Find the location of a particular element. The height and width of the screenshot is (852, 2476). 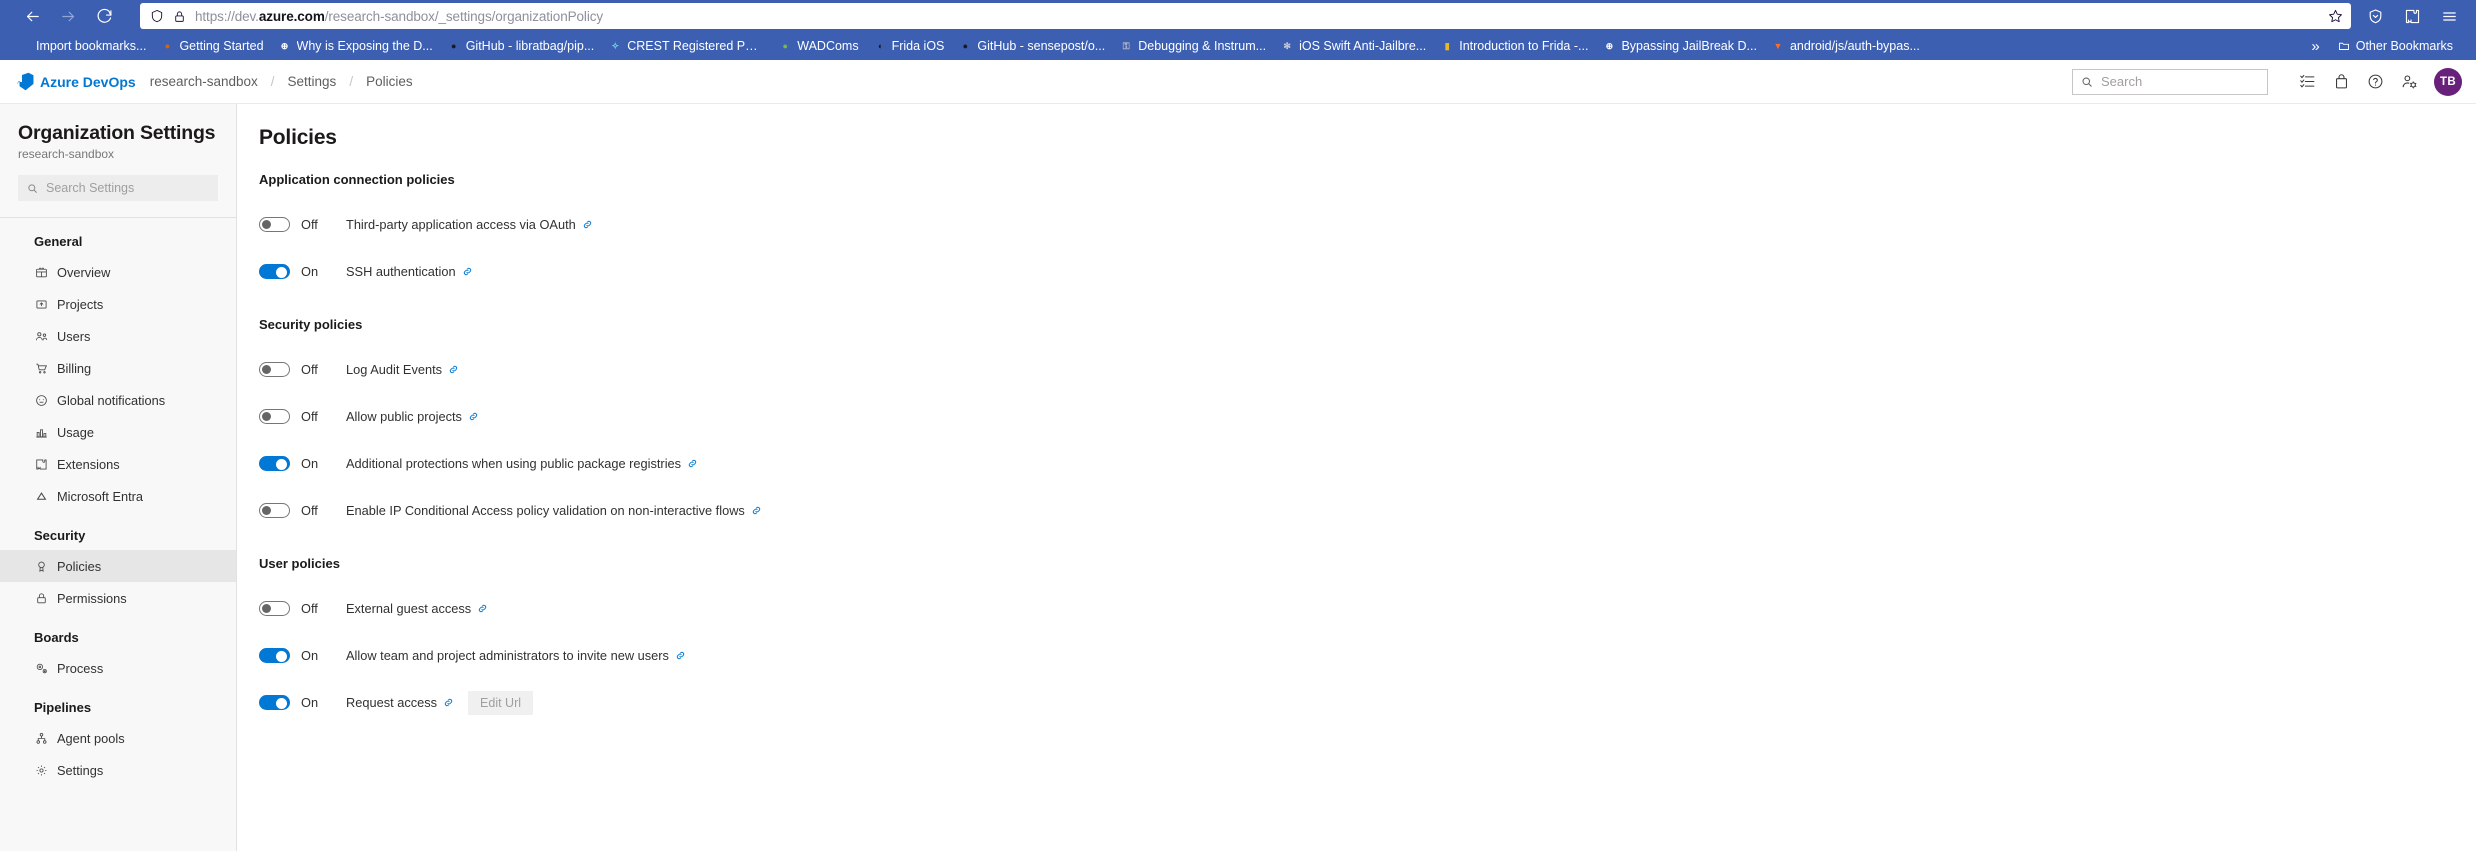

sidebar-item-projects: Projects is located at coordinates (118, 304).